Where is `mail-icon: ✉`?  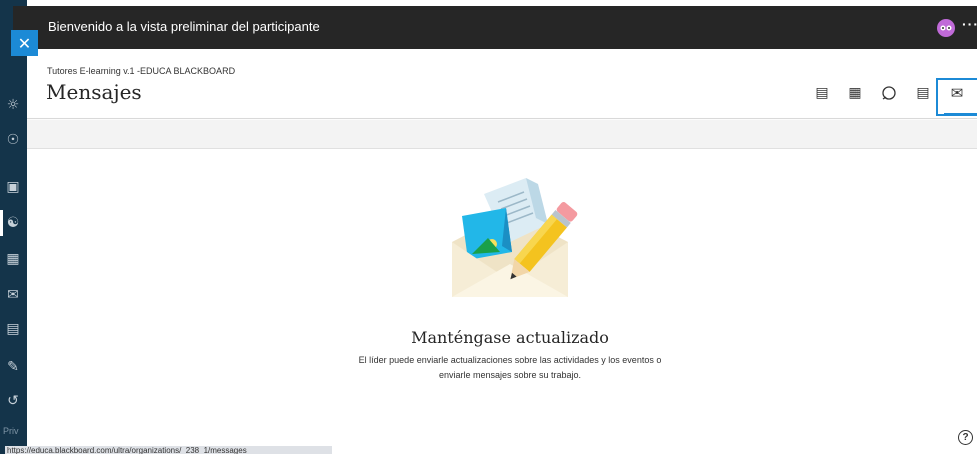
mail-icon: ✉ is located at coordinates (13, 295).